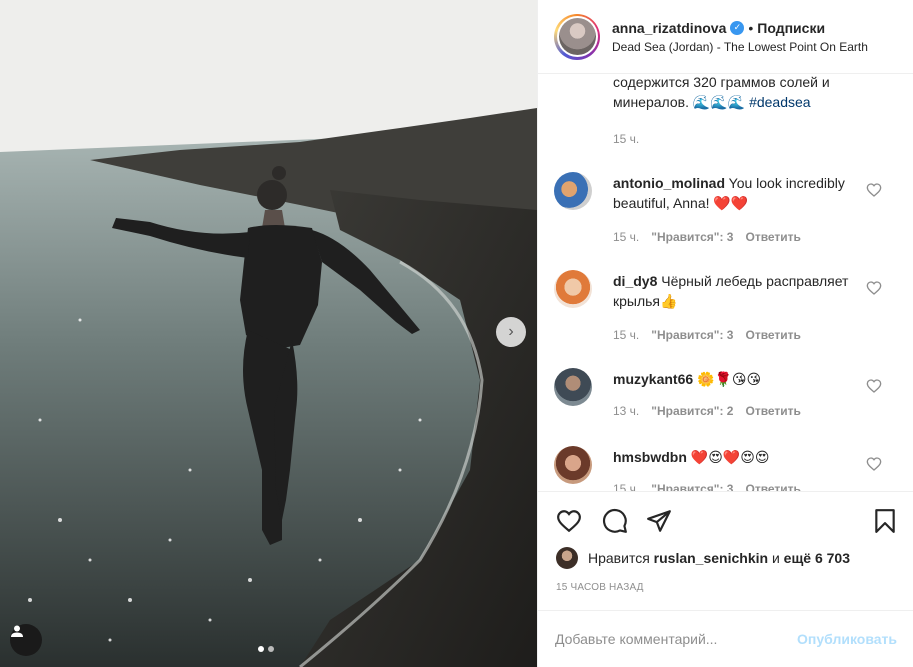  Describe the element at coordinates (692, 411) in the screenshot. I see `comment-likes: "Нравится": 2` at that location.